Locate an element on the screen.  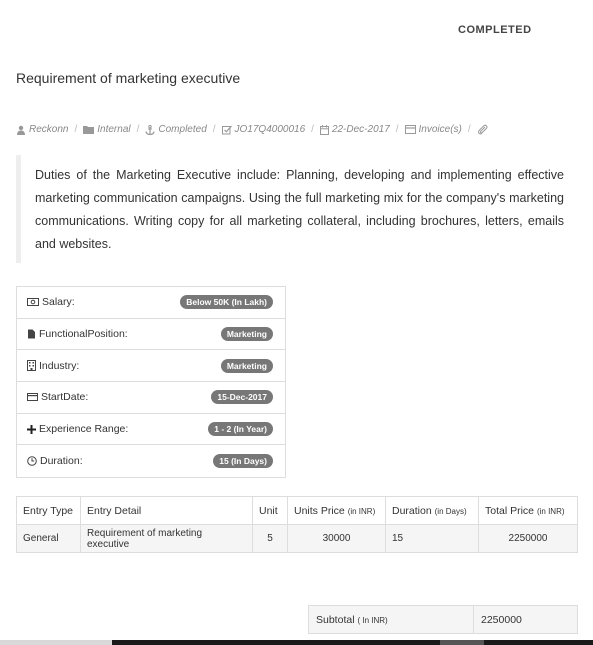
header-units-price: Units Price (in INR) is located at coordinates (336, 510).